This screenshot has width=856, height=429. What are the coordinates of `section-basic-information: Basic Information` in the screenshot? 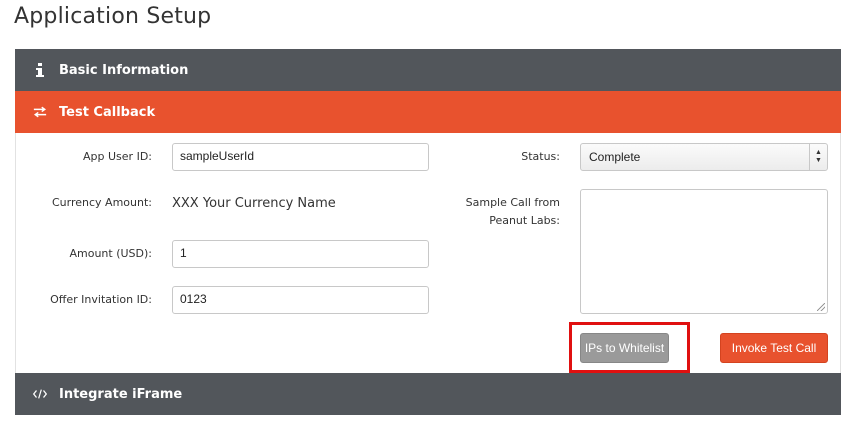 It's located at (428, 70).